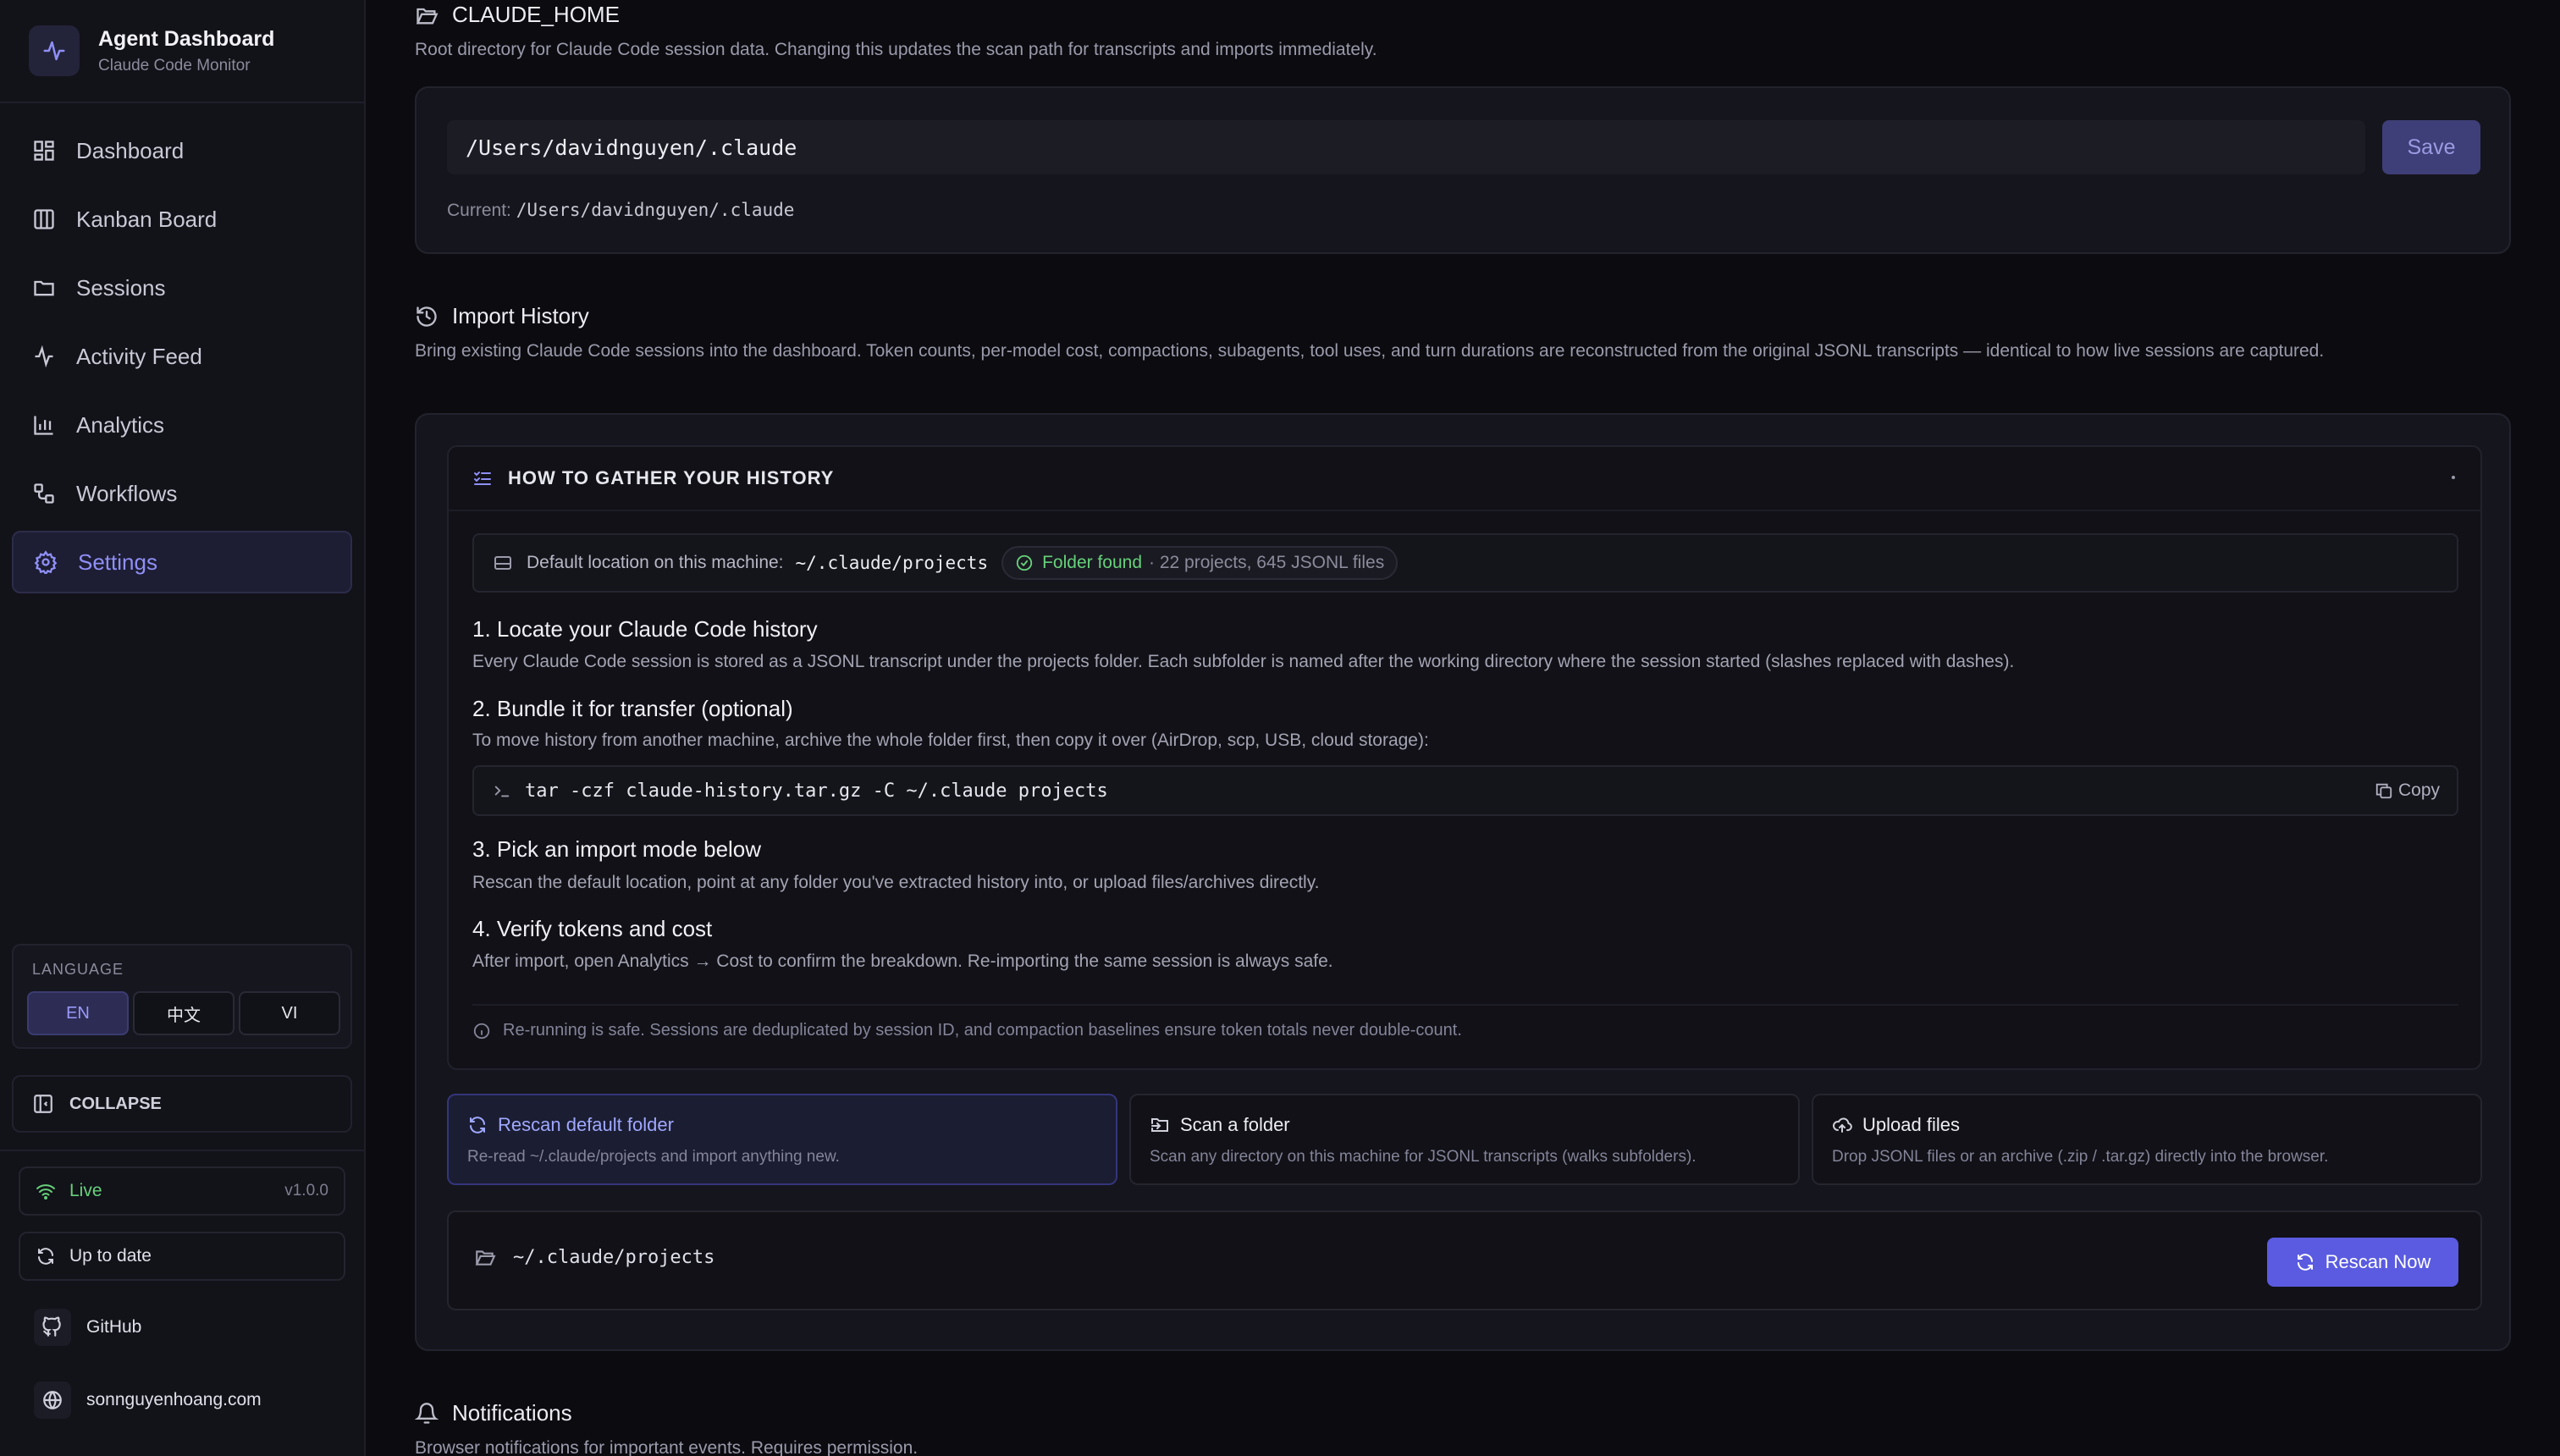 This screenshot has width=2560, height=1456. Describe the element at coordinates (482, 478) in the screenshot. I see `list-checks-icon` at that location.